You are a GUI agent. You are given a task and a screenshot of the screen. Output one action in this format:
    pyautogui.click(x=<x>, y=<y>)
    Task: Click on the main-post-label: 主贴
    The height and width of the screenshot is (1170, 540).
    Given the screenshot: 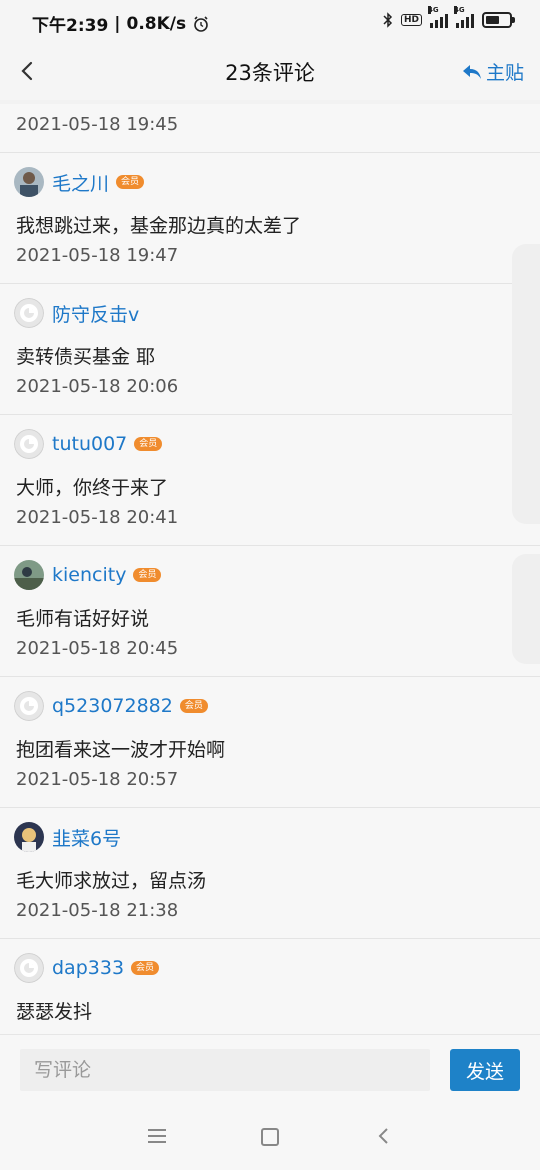 What is the action you would take?
    pyautogui.click(x=504, y=73)
    